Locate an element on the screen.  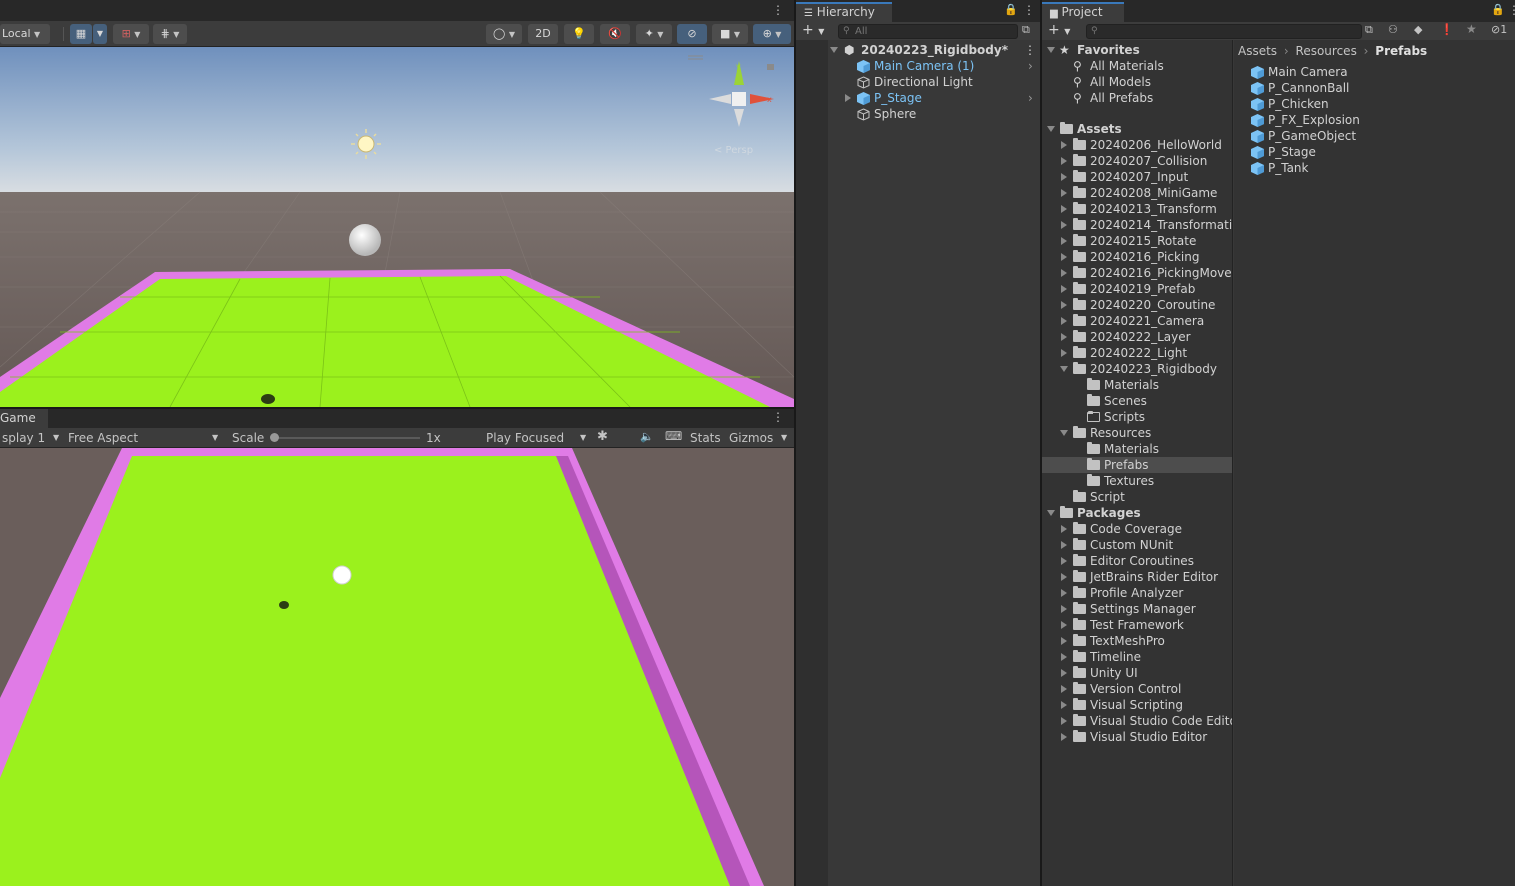
increment-snapping-button: ⊞ ▼ is located at coordinates (131, 34).